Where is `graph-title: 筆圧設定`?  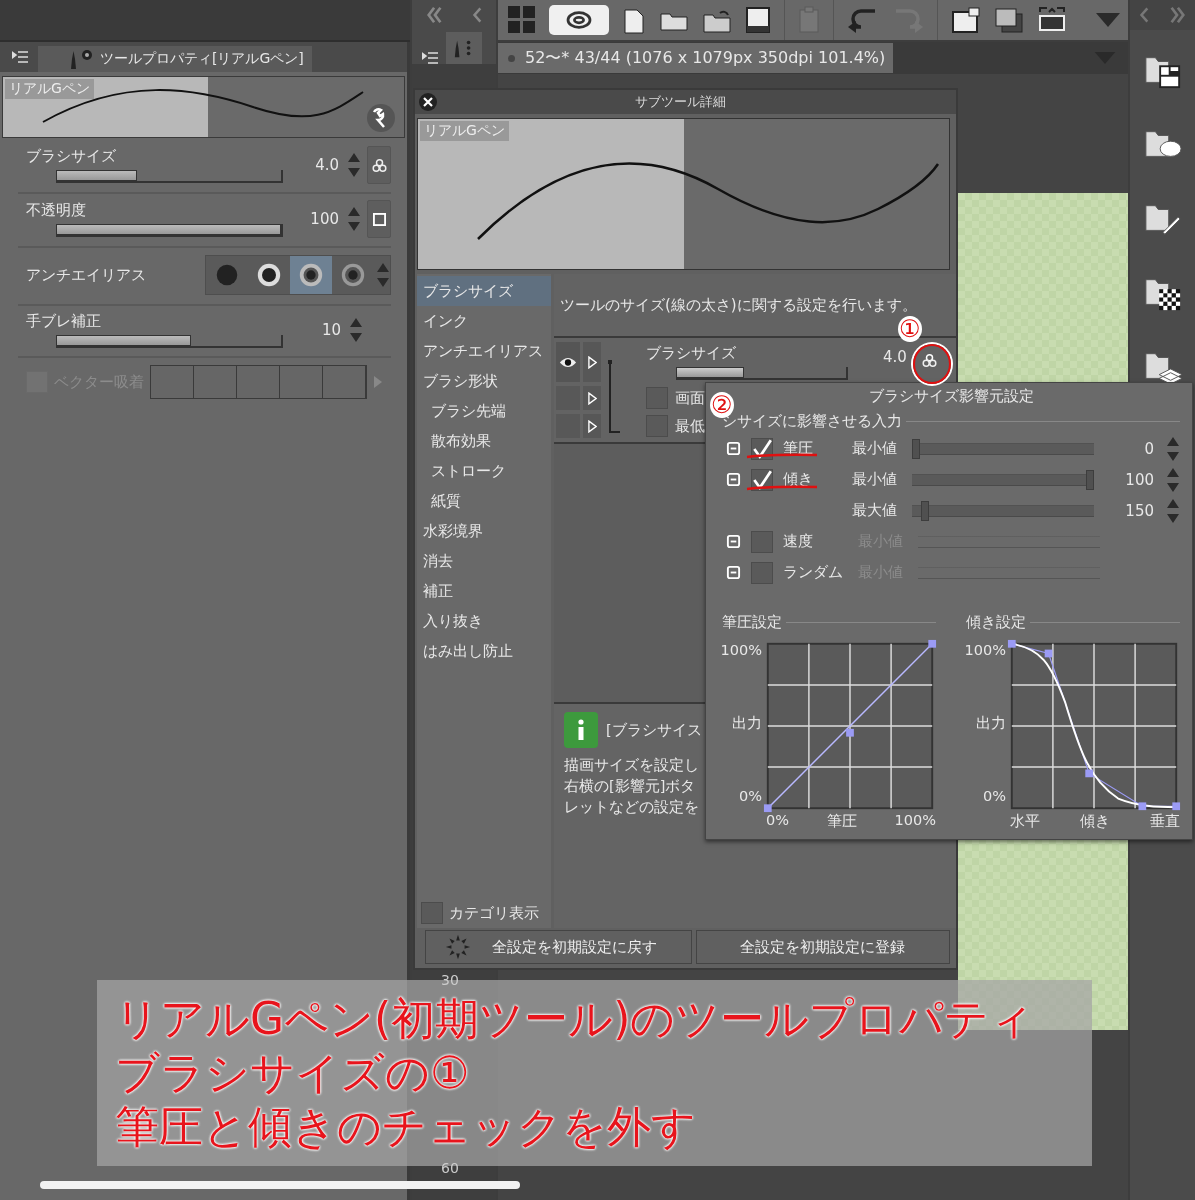 graph-title: 筆圧設定 is located at coordinates (752, 622).